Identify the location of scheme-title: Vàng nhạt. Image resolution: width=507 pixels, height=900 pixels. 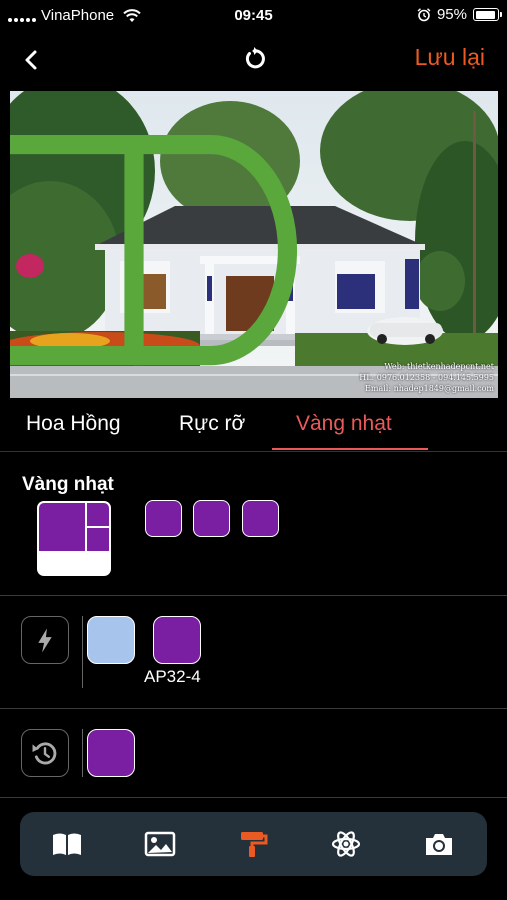
(68, 484).